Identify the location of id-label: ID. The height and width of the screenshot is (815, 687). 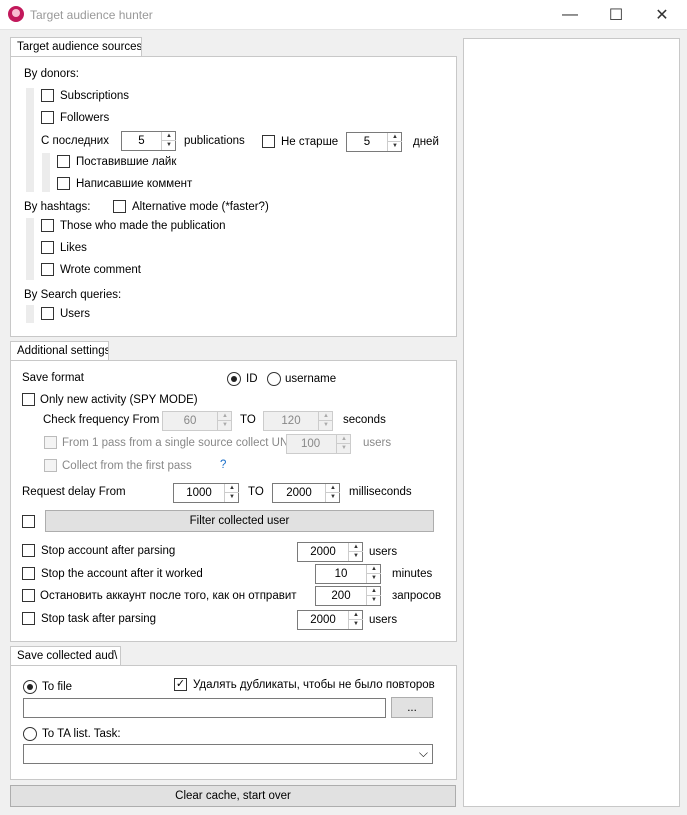
(252, 379).